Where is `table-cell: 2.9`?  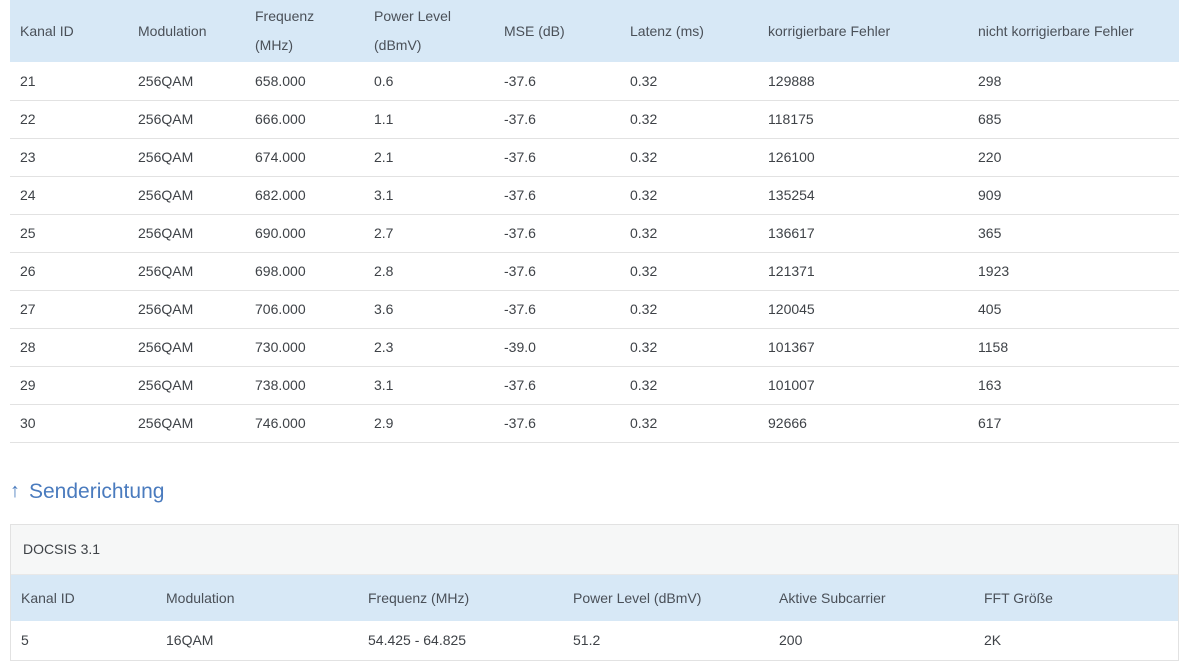
table-cell: 2.9 is located at coordinates (429, 423).